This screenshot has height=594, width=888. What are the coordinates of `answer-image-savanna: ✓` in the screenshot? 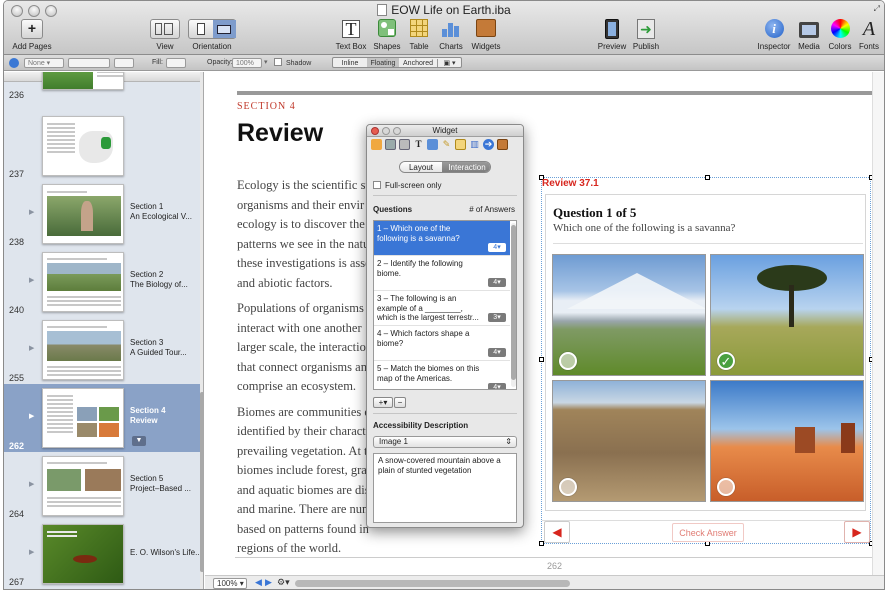 It's located at (787, 315).